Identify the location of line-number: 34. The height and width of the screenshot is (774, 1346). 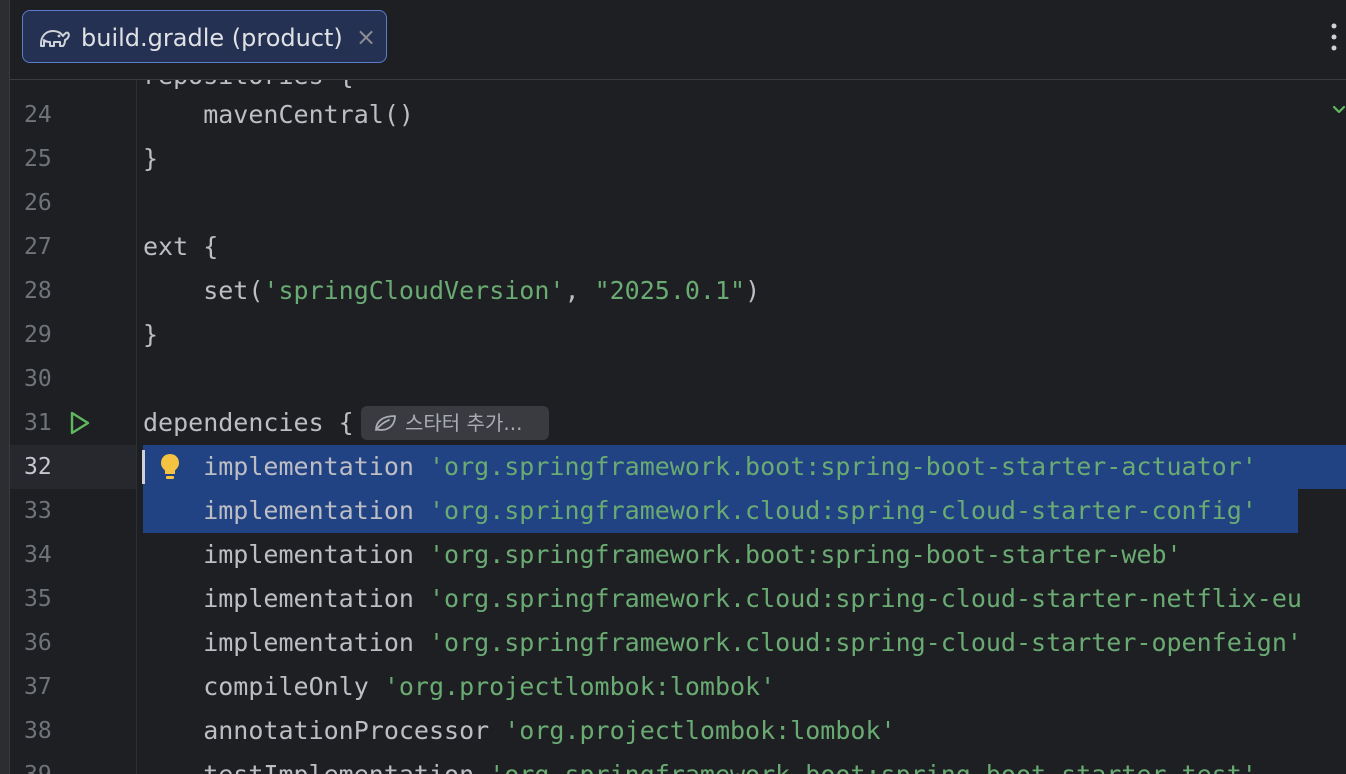
(54, 555).